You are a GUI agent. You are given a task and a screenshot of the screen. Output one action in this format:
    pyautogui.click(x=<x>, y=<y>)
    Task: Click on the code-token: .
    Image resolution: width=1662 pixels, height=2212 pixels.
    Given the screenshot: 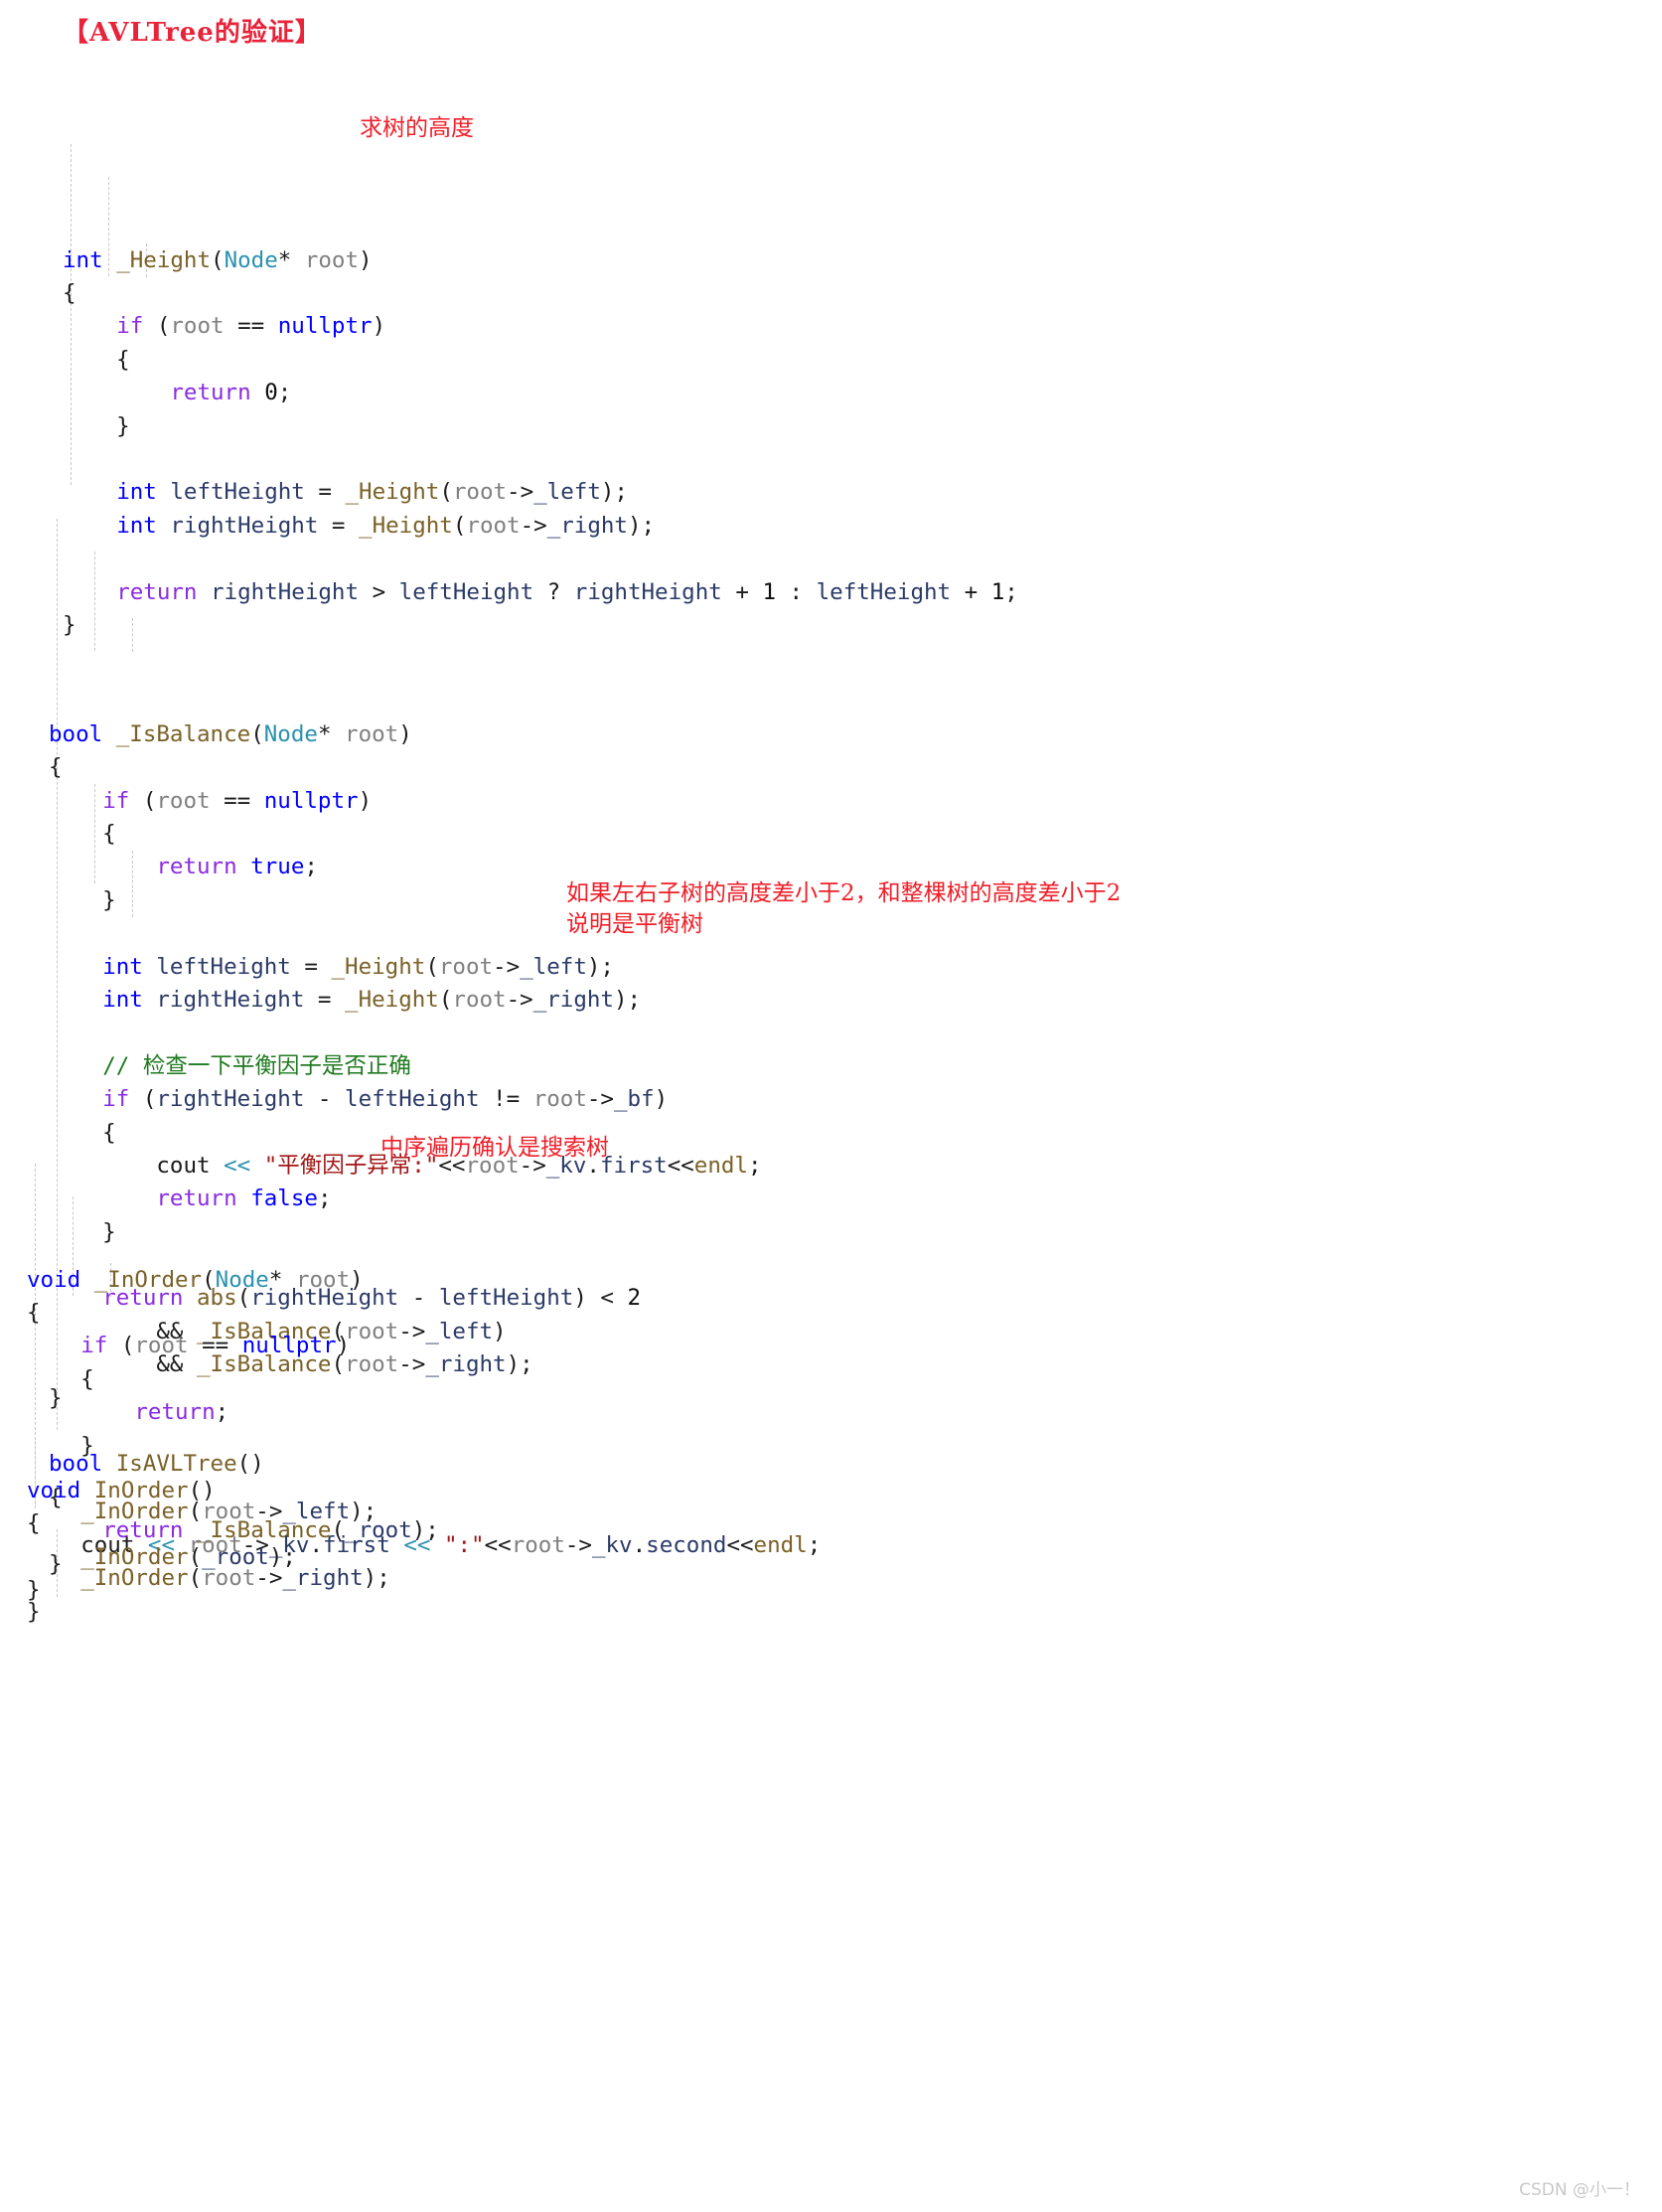 What is the action you would take?
    pyautogui.click(x=639, y=1544)
    